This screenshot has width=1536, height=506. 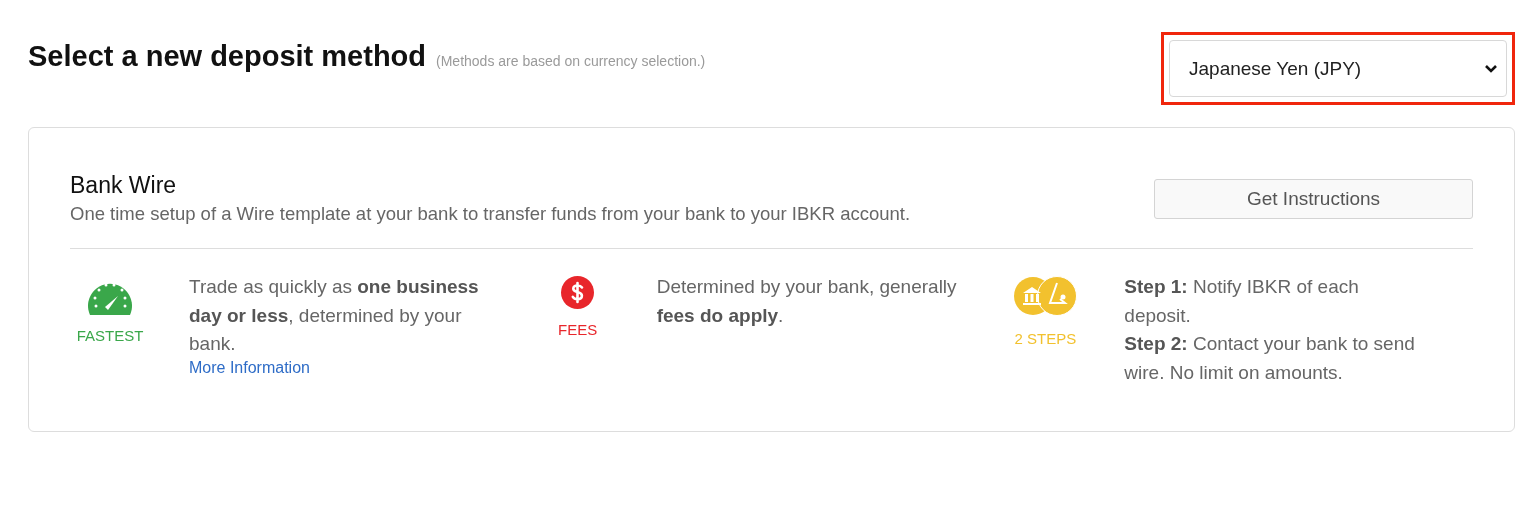 I want to click on currency-select: Japanese Yen (JPY), so click(x=1338, y=68).